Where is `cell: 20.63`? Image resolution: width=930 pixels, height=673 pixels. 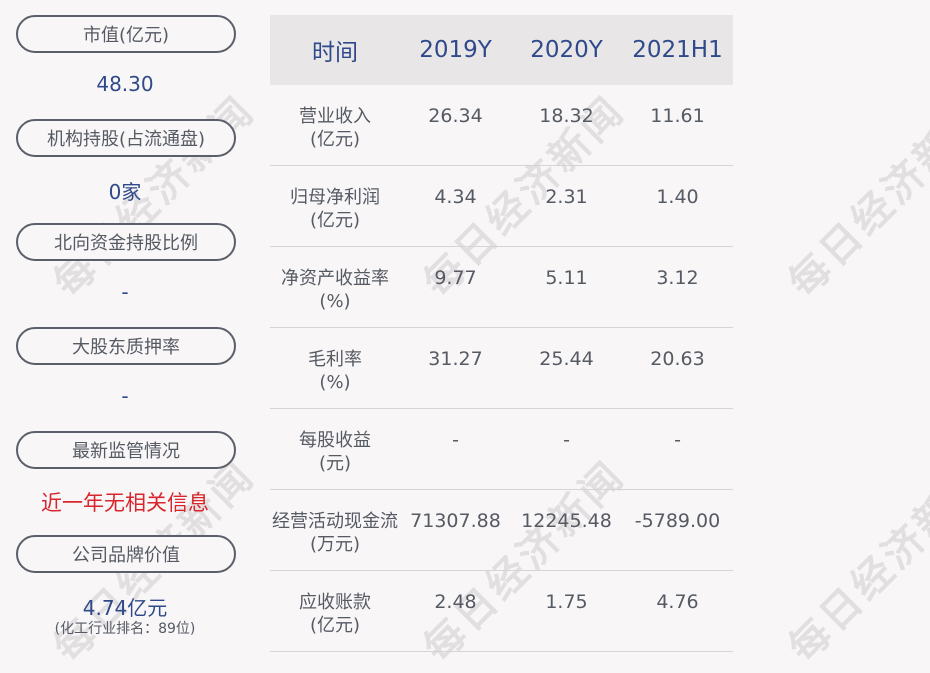 cell: 20.63 is located at coordinates (677, 359).